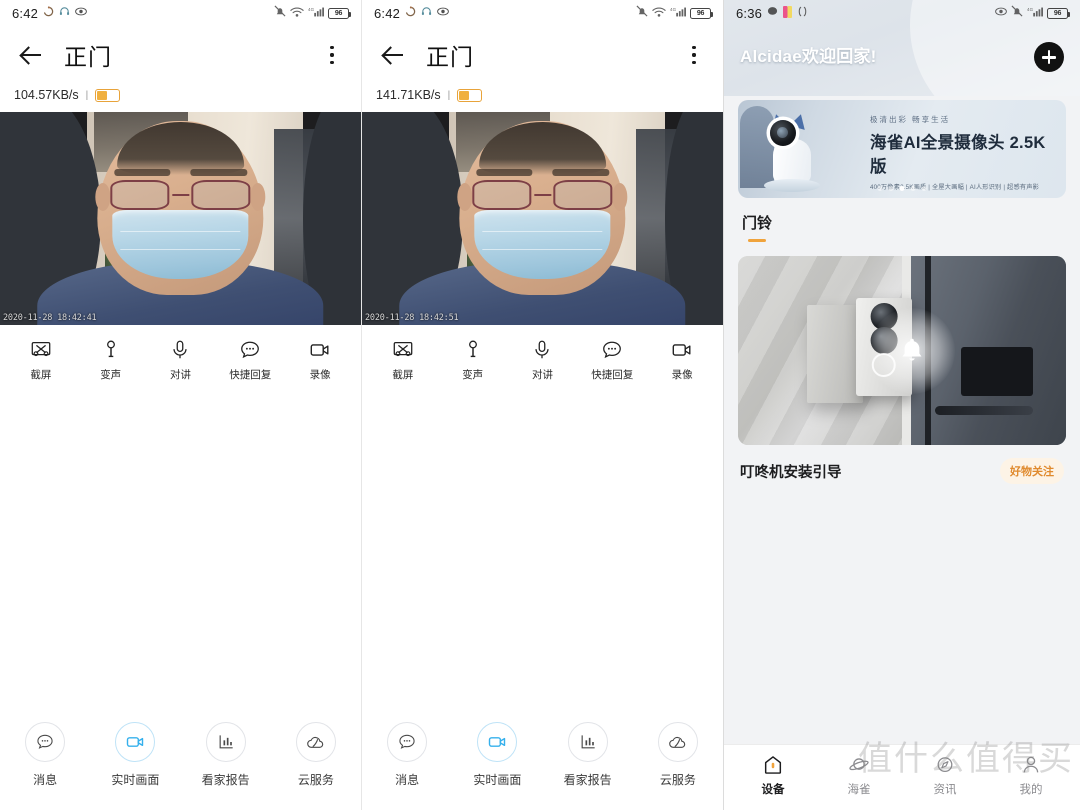 This screenshot has height=810, width=1080. What do you see at coordinates (450, 57) in the screenshot?
I see `page-title: 正门` at bounding box center [450, 57].